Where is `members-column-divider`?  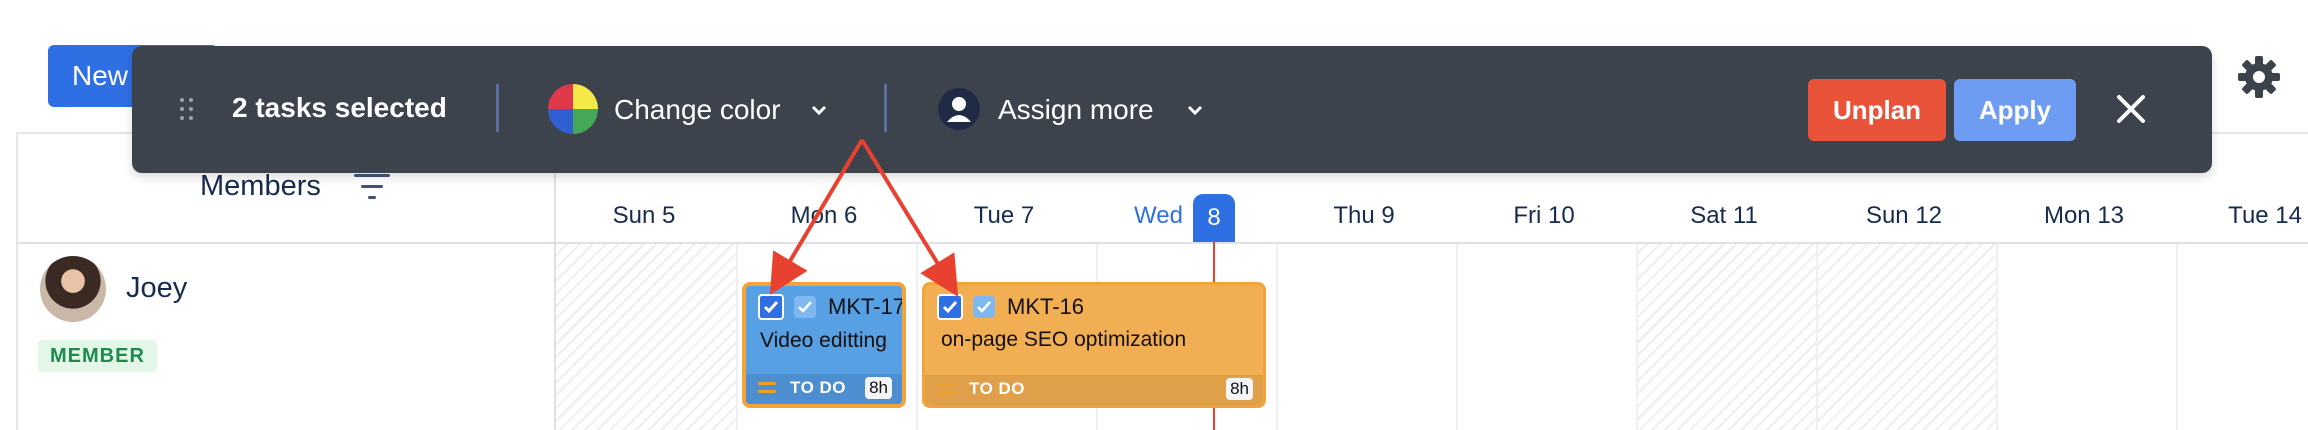
members-column-divider is located at coordinates (555, 282).